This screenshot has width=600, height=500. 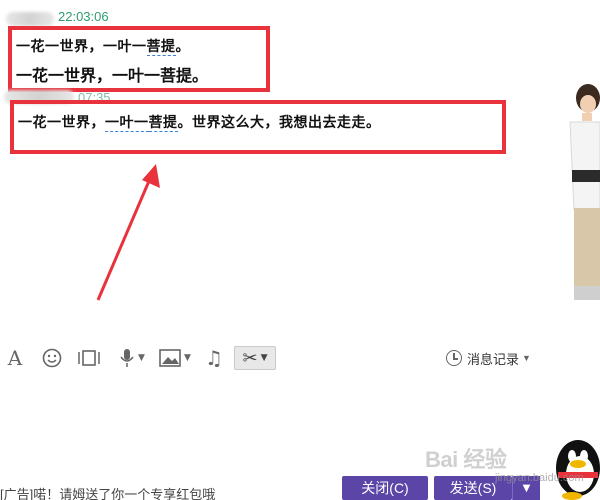 What do you see at coordinates (30, 19) in the screenshot?
I see `sender-name-blurred` at bounding box center [30, 19].